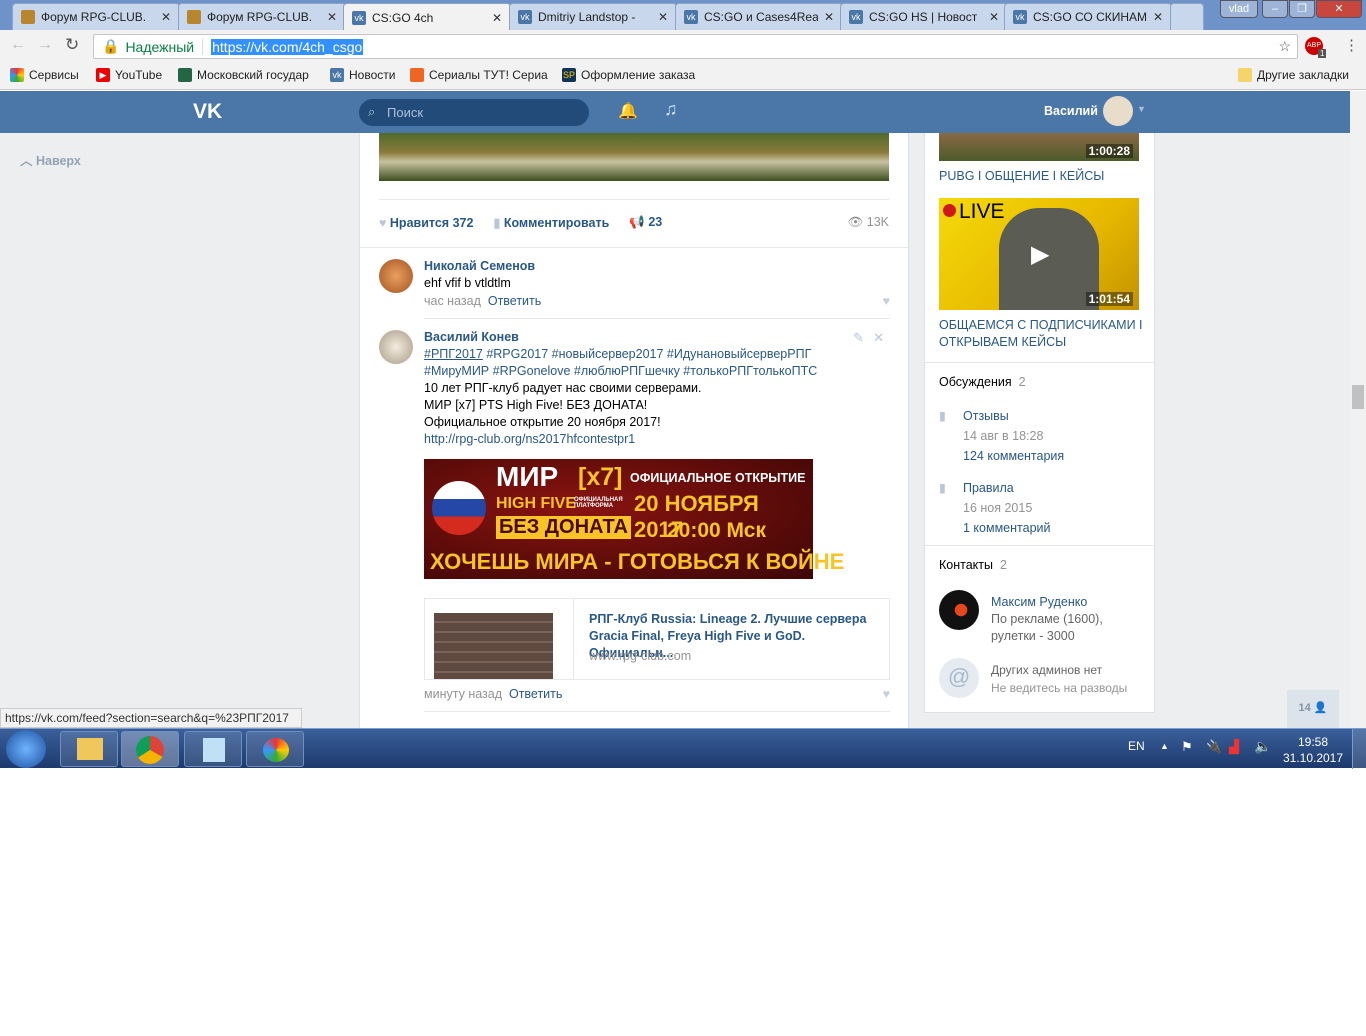  I want to click on bookmark-other: Другие закладки, so click(1293, 75).